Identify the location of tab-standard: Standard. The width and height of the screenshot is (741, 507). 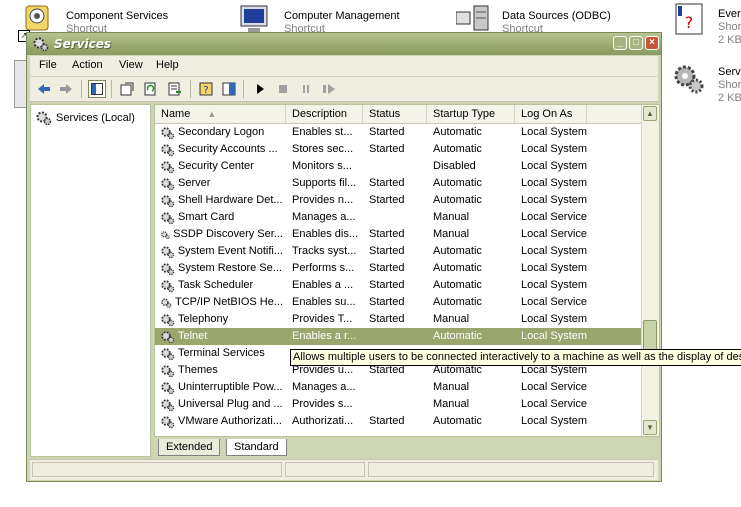
(256, 447).